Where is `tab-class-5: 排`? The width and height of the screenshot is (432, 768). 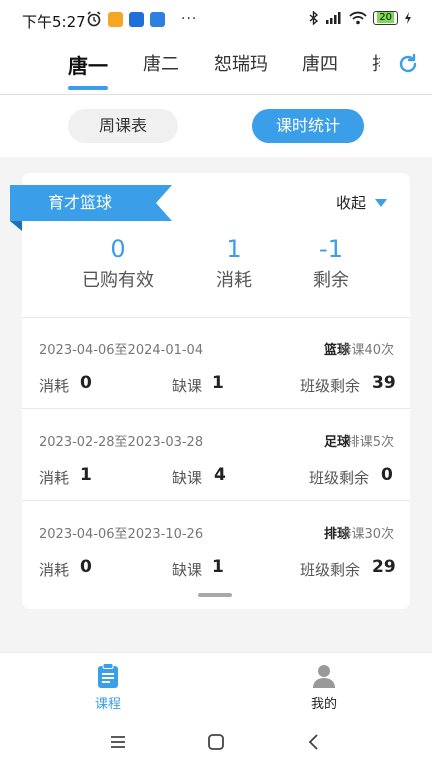
tab-class-5: 排 is located at coordinates (376, 63).